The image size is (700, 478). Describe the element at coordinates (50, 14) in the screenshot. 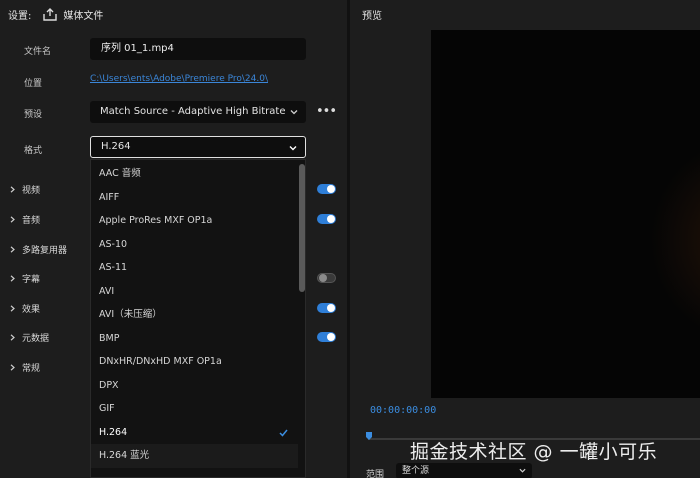

I see `export-icon` at that location.